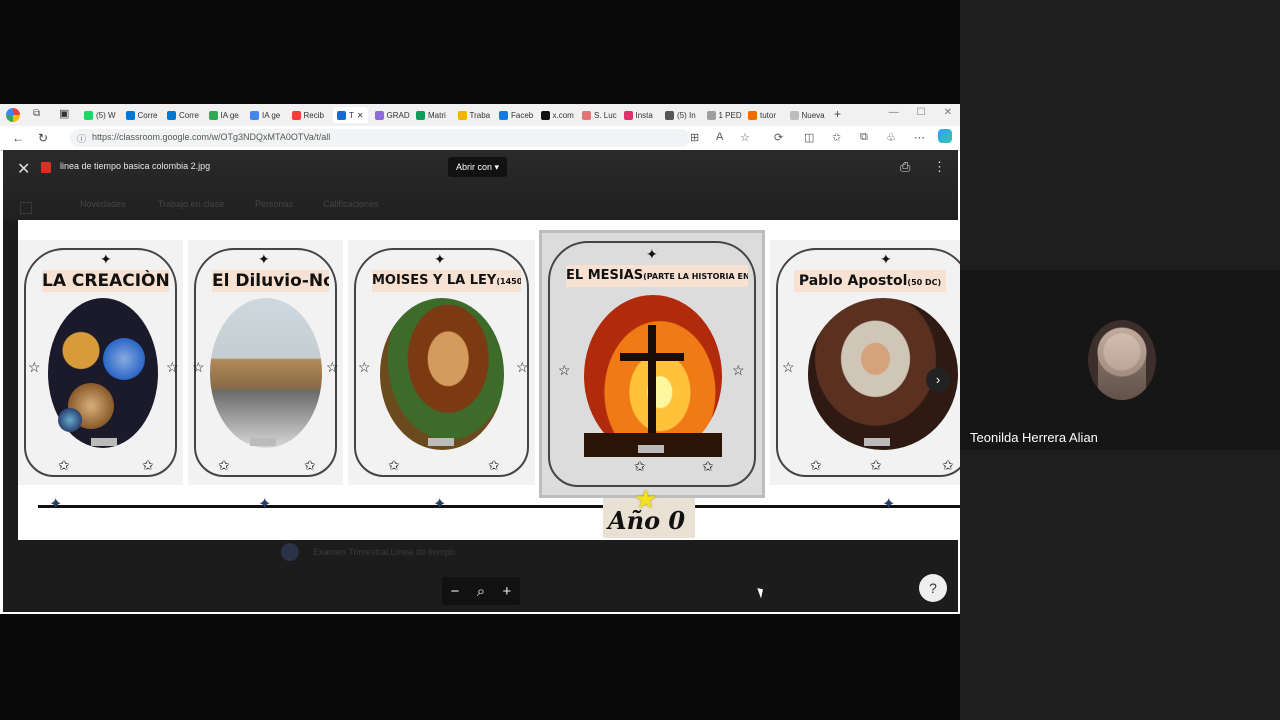  I want to click on home-icon, so click(26, 208).